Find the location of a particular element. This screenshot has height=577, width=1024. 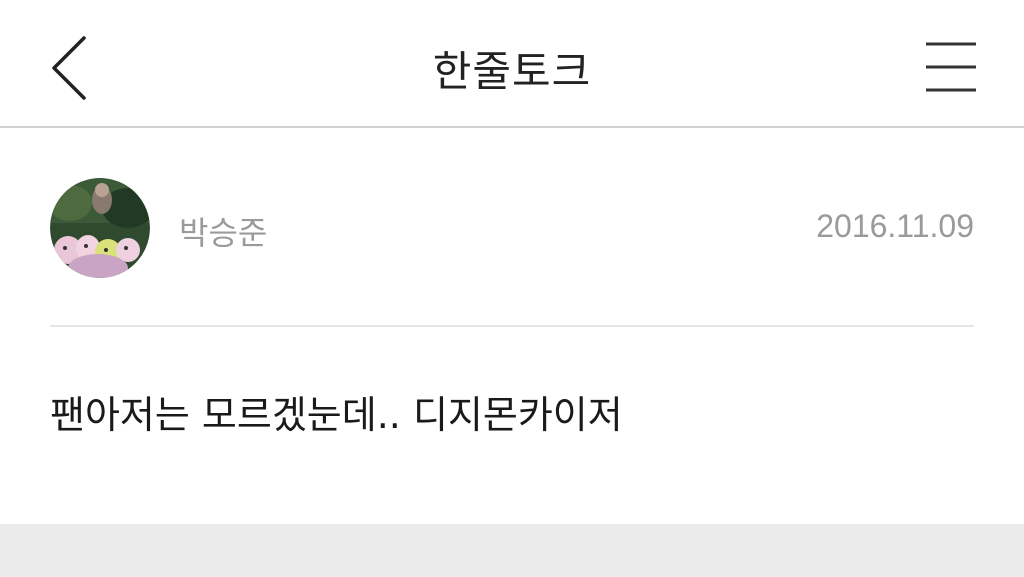

divider is located at coordinates (512, 326).